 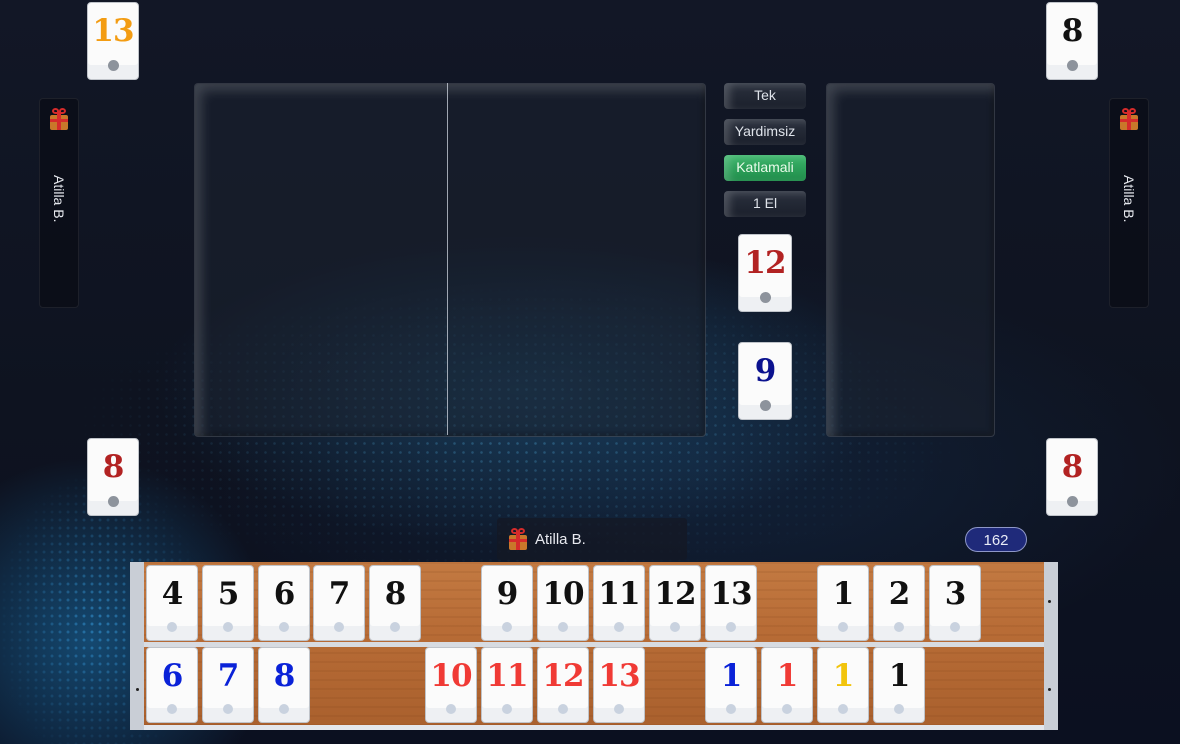 I want to click on corner-tile-bottom-right: 8, so click(x=1072, y=477).